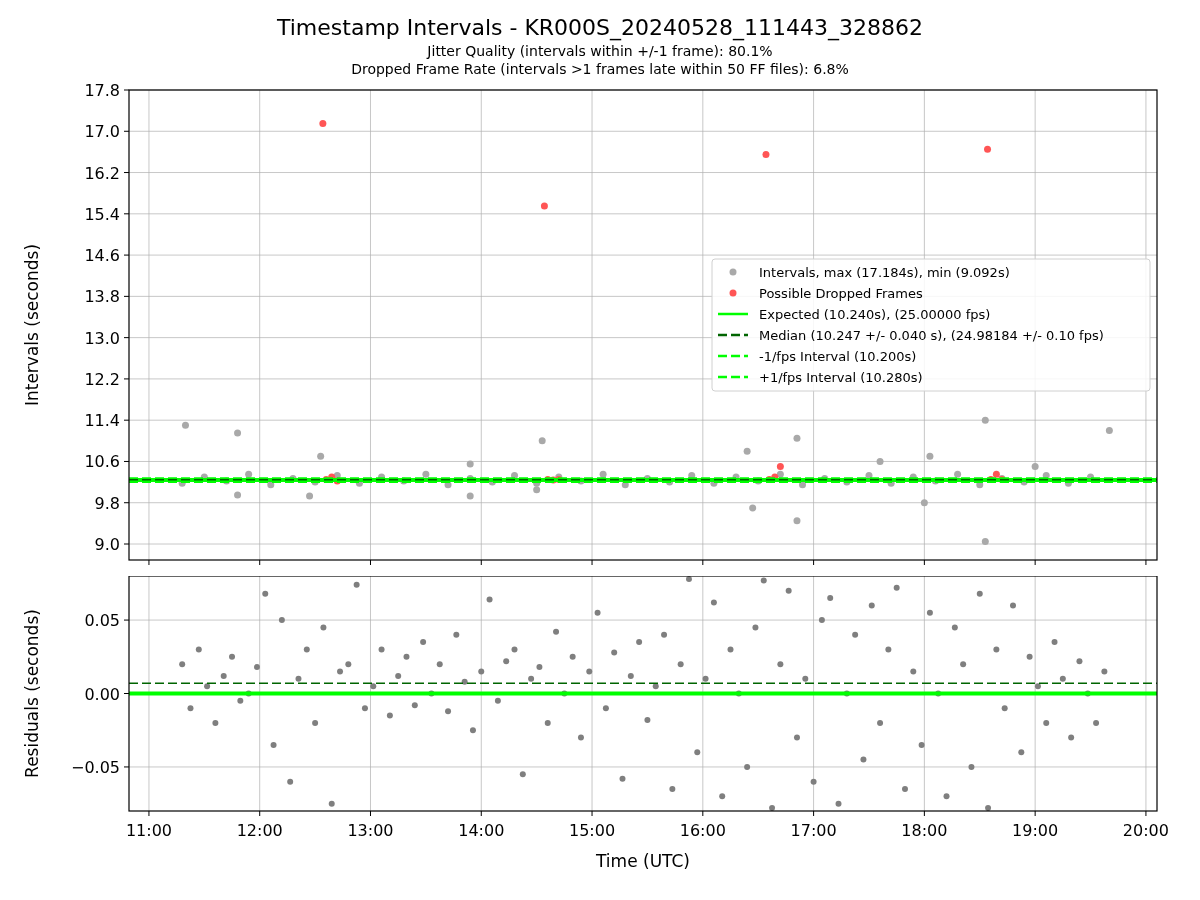  I want to click on x-tick-label: 19:00, so click(1035, 830).